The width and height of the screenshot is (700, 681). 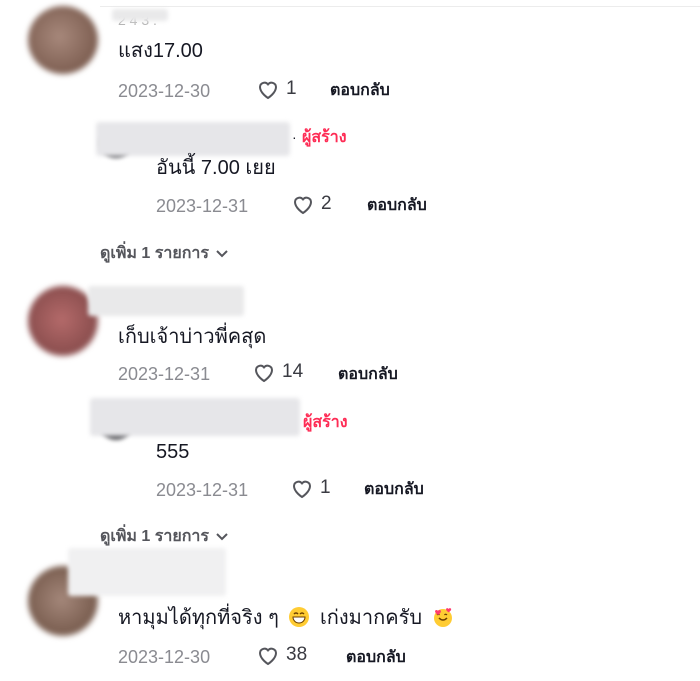 What do you see at coordinates (293, 371) in the screenshot?
I see `like-count: 14` at bounding box center [293, 371].